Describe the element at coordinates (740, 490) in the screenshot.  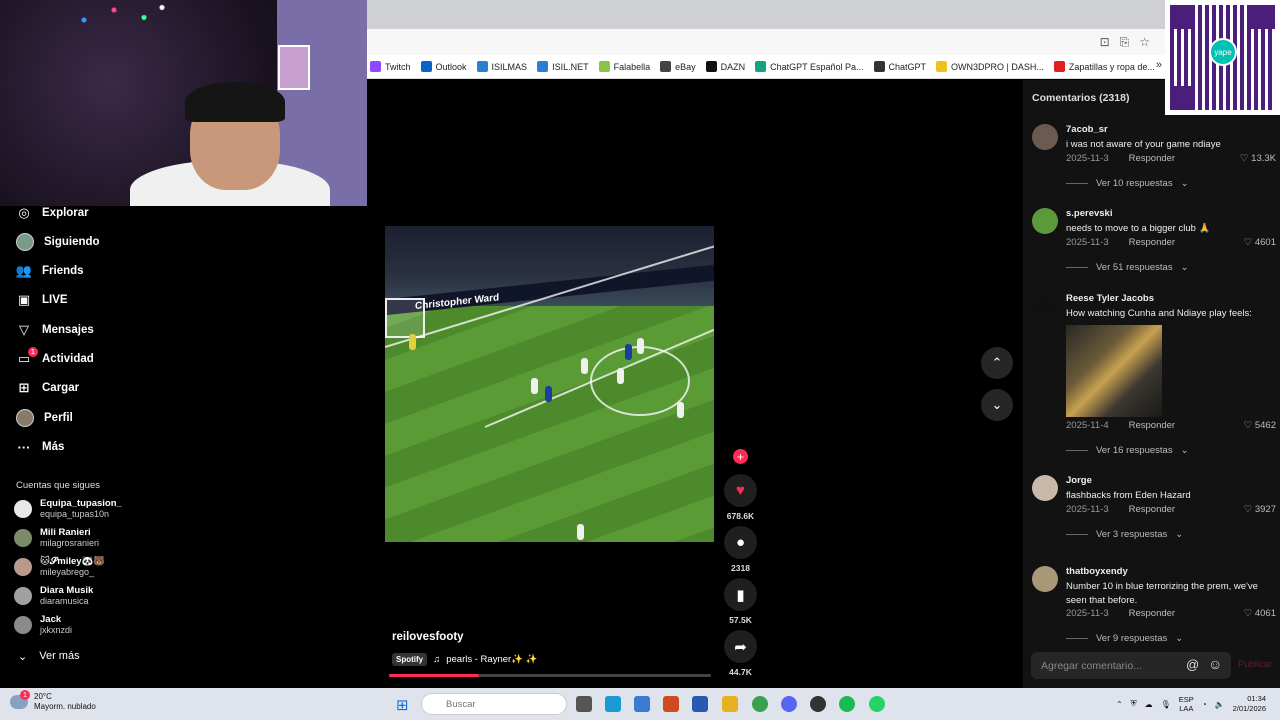
I see `heart-icon: ♥` at that location.